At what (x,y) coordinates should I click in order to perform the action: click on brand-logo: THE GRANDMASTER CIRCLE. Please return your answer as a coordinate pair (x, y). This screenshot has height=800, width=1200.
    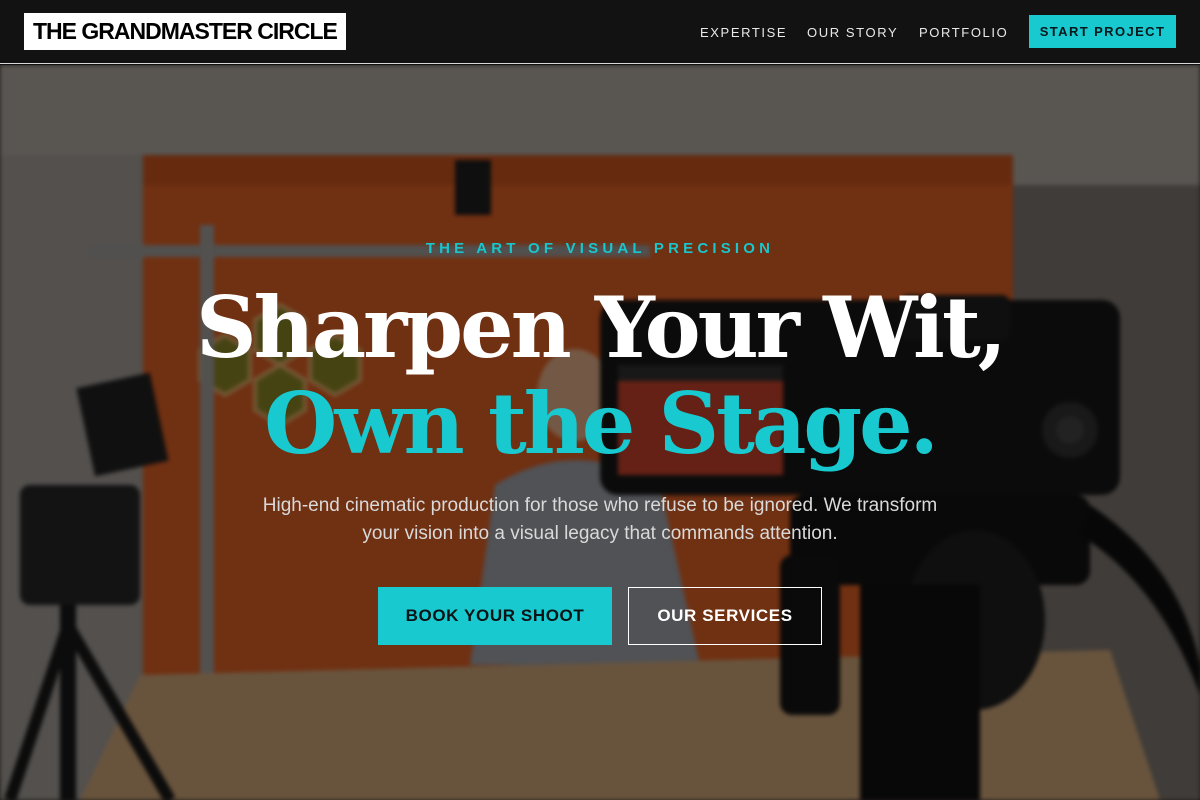
    Looking at the image, I should click on (185, 31).